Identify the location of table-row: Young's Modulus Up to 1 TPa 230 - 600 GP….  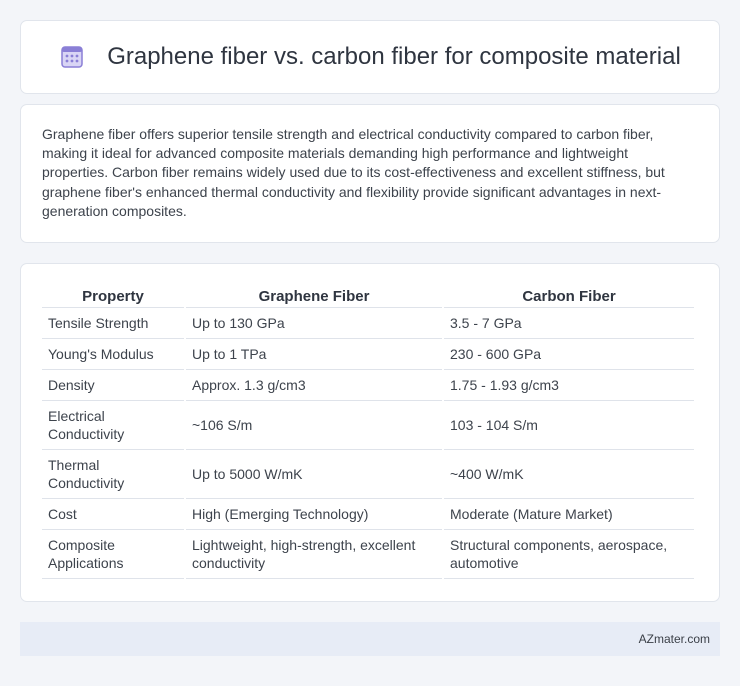
(368, 354).